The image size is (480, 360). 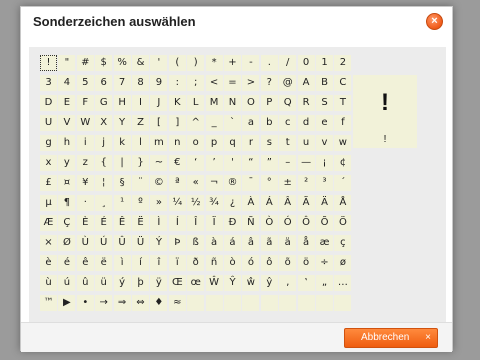 I want to click on character-cell: ”, so click(x=269, y=163).